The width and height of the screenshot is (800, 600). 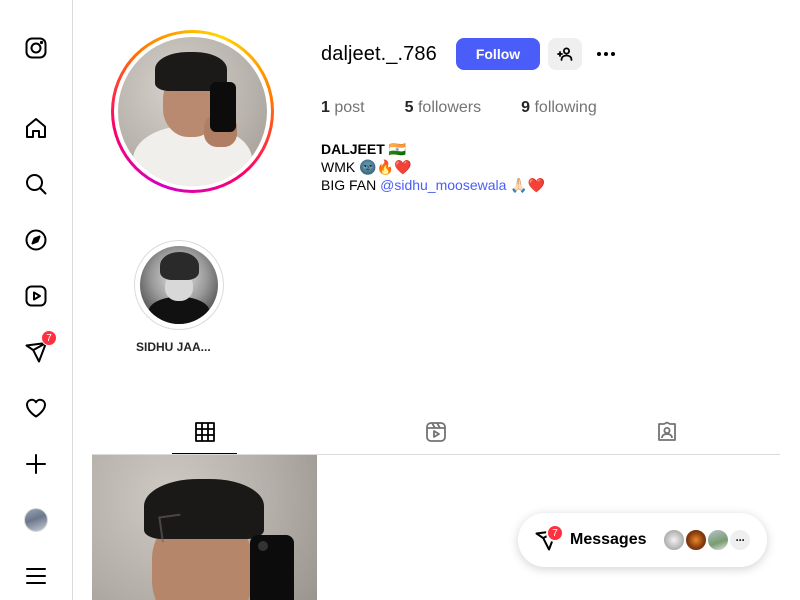 What do you see at coordinates (36, 576) in the screenshot?
I see `menu-icon` at bounding box center [36, 576].